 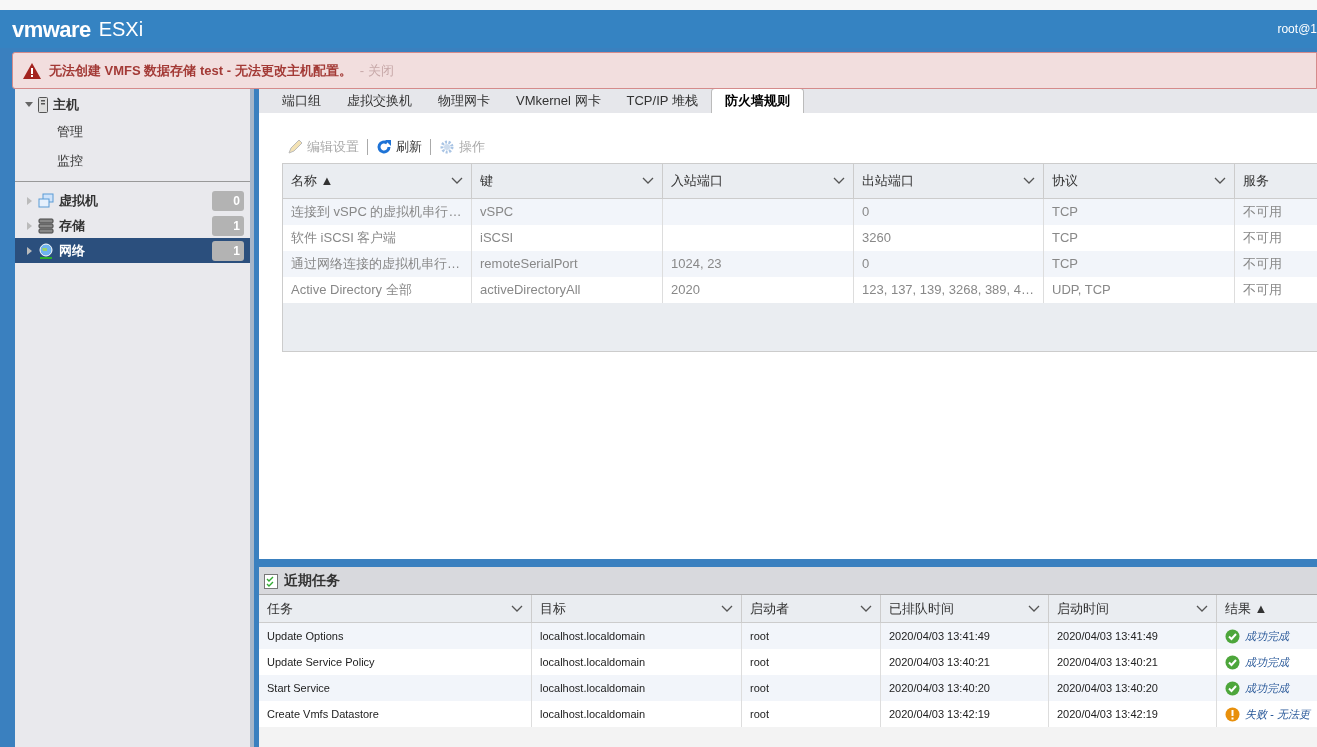 What do you see at coordinates (662, 100) in the screenshot?
I see `tab: TCP/IP 堆栈` at bounding box center [662, 100].